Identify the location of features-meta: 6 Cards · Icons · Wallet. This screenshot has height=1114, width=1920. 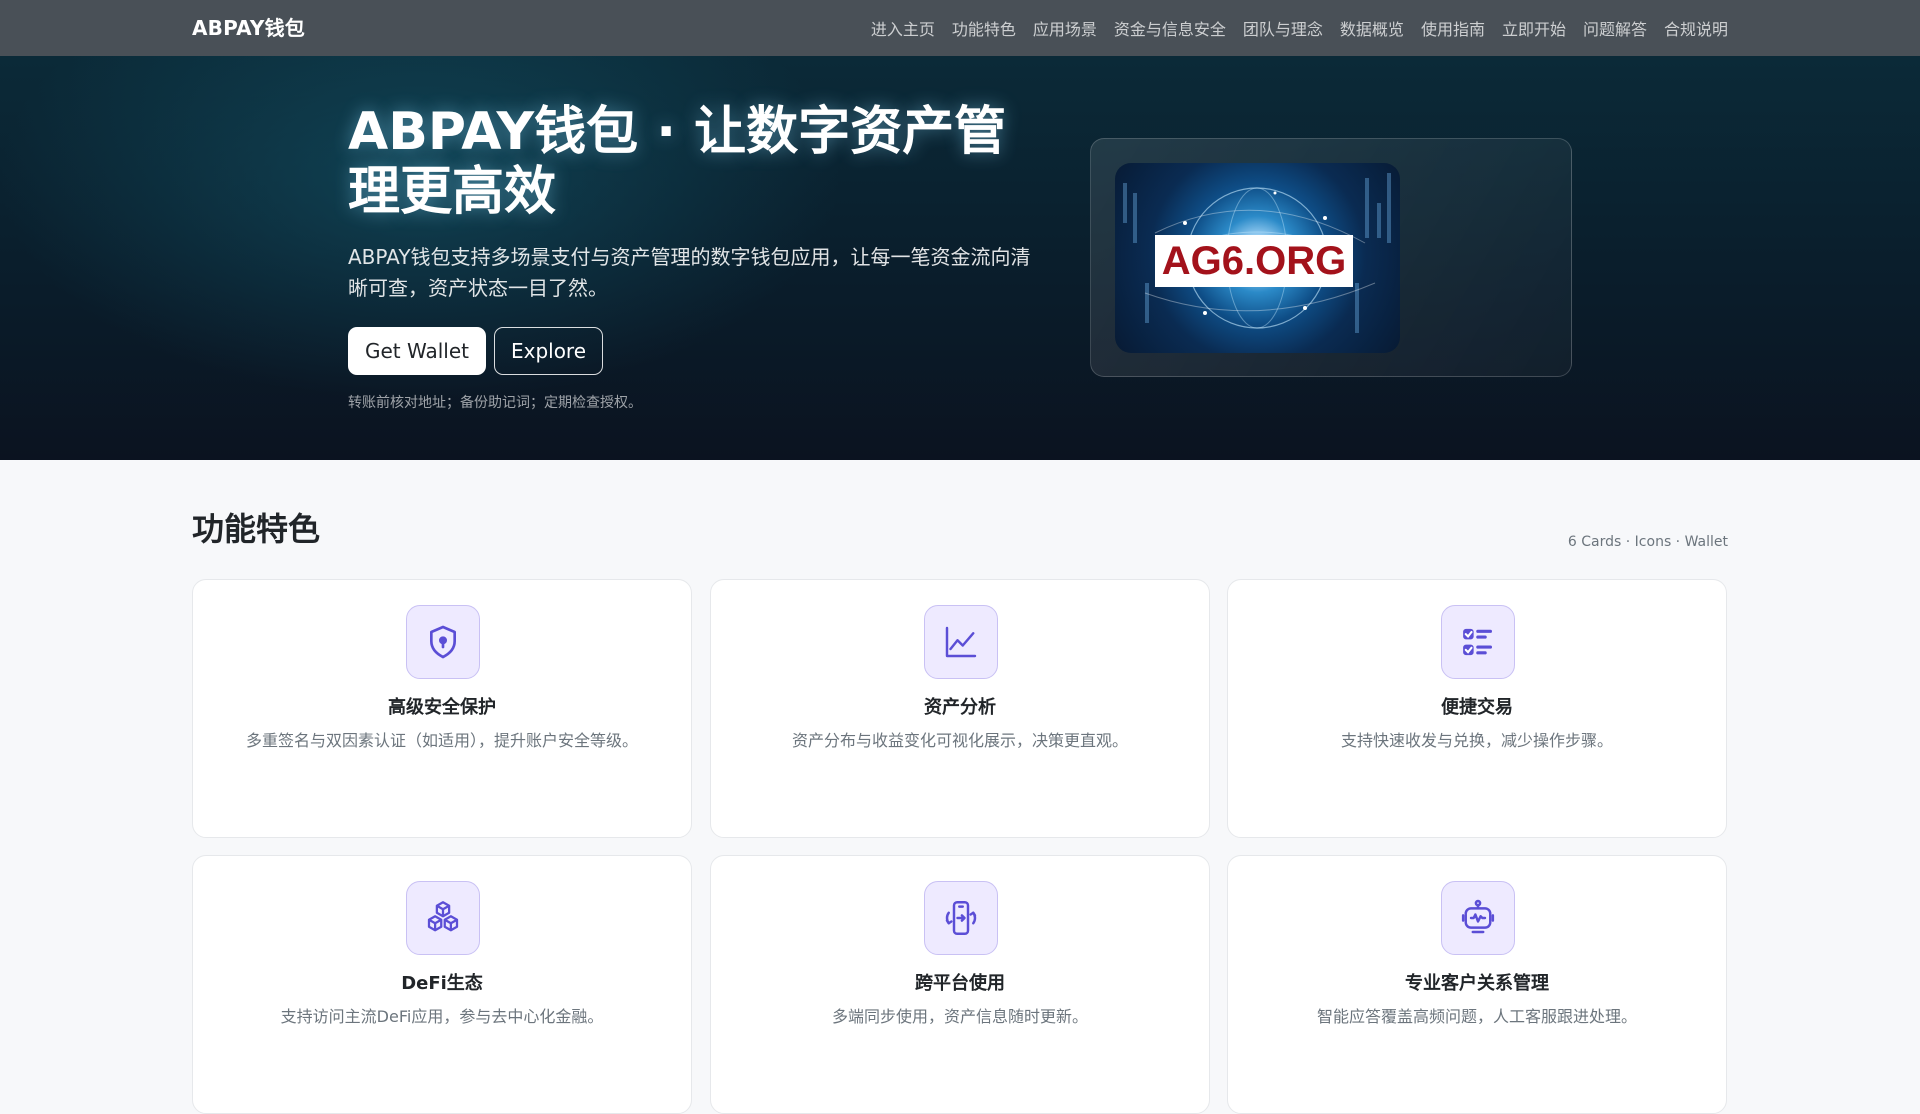
(1647, 542).